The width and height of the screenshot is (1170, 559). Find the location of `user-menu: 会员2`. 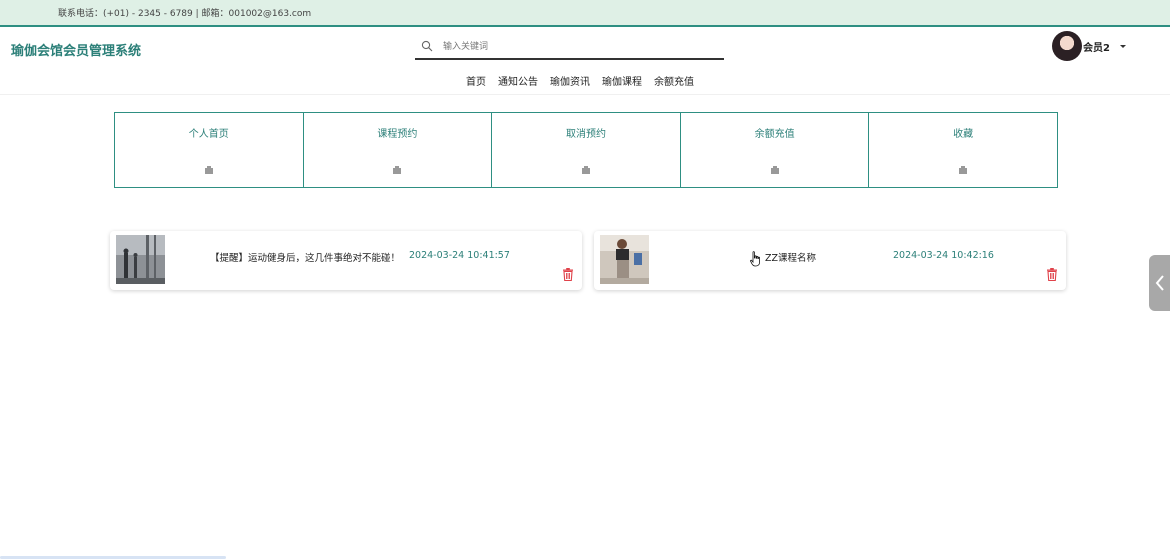

user-menu: 会员2 is located at coordinates (1090, 46).